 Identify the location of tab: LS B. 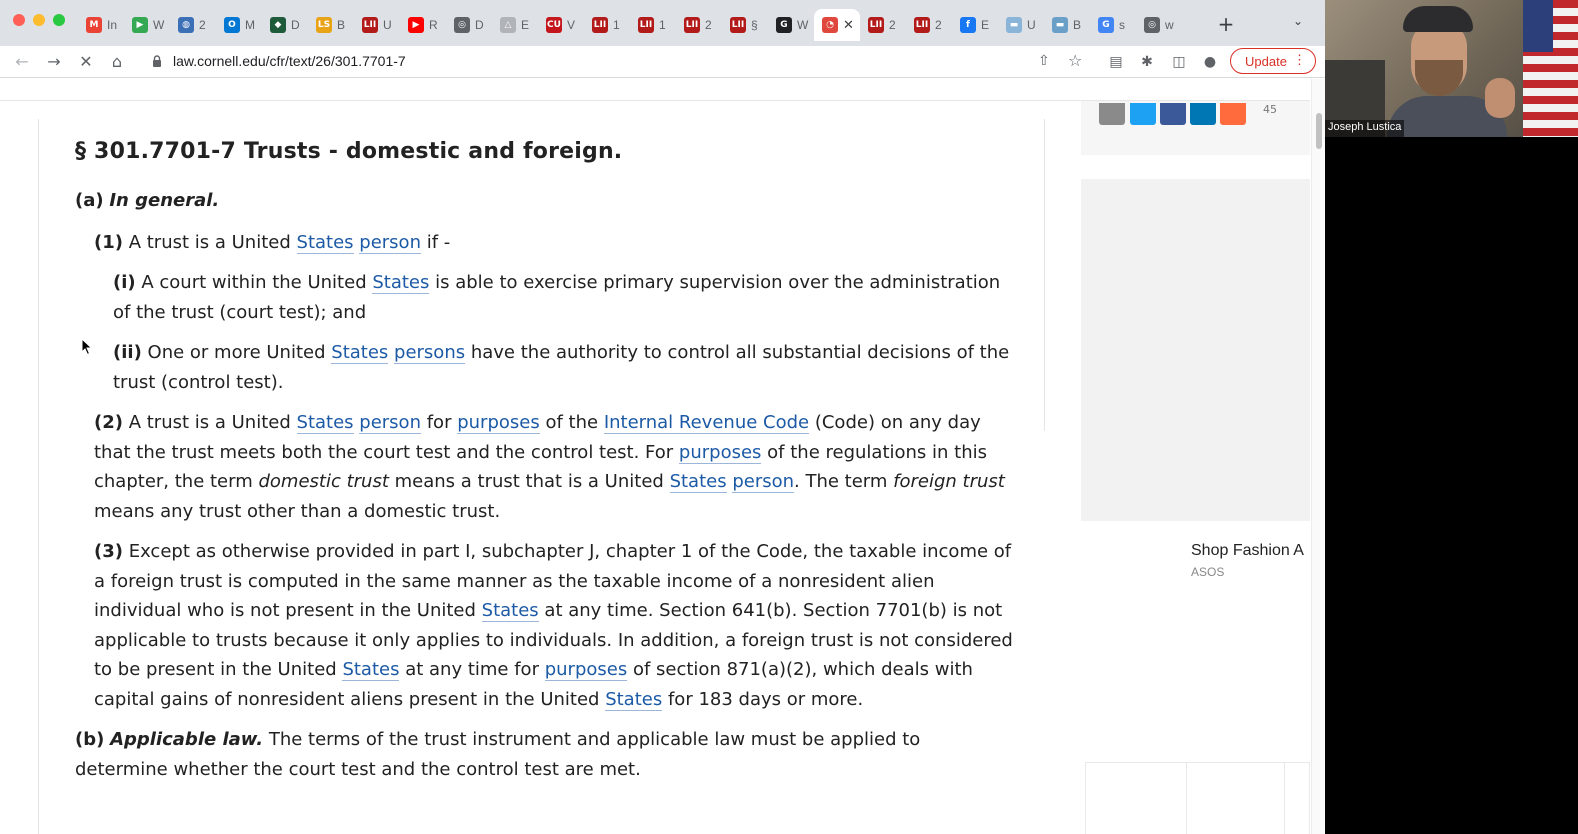
(331, 25).